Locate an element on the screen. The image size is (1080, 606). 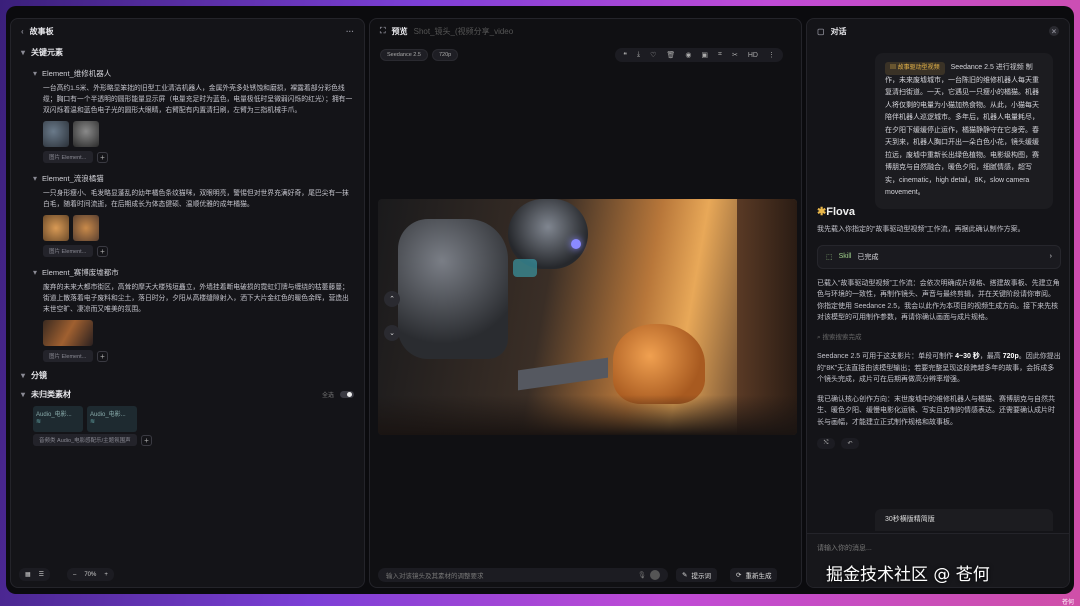
unsorted-label: 未归类素材 is located at coordinates (51, 394).